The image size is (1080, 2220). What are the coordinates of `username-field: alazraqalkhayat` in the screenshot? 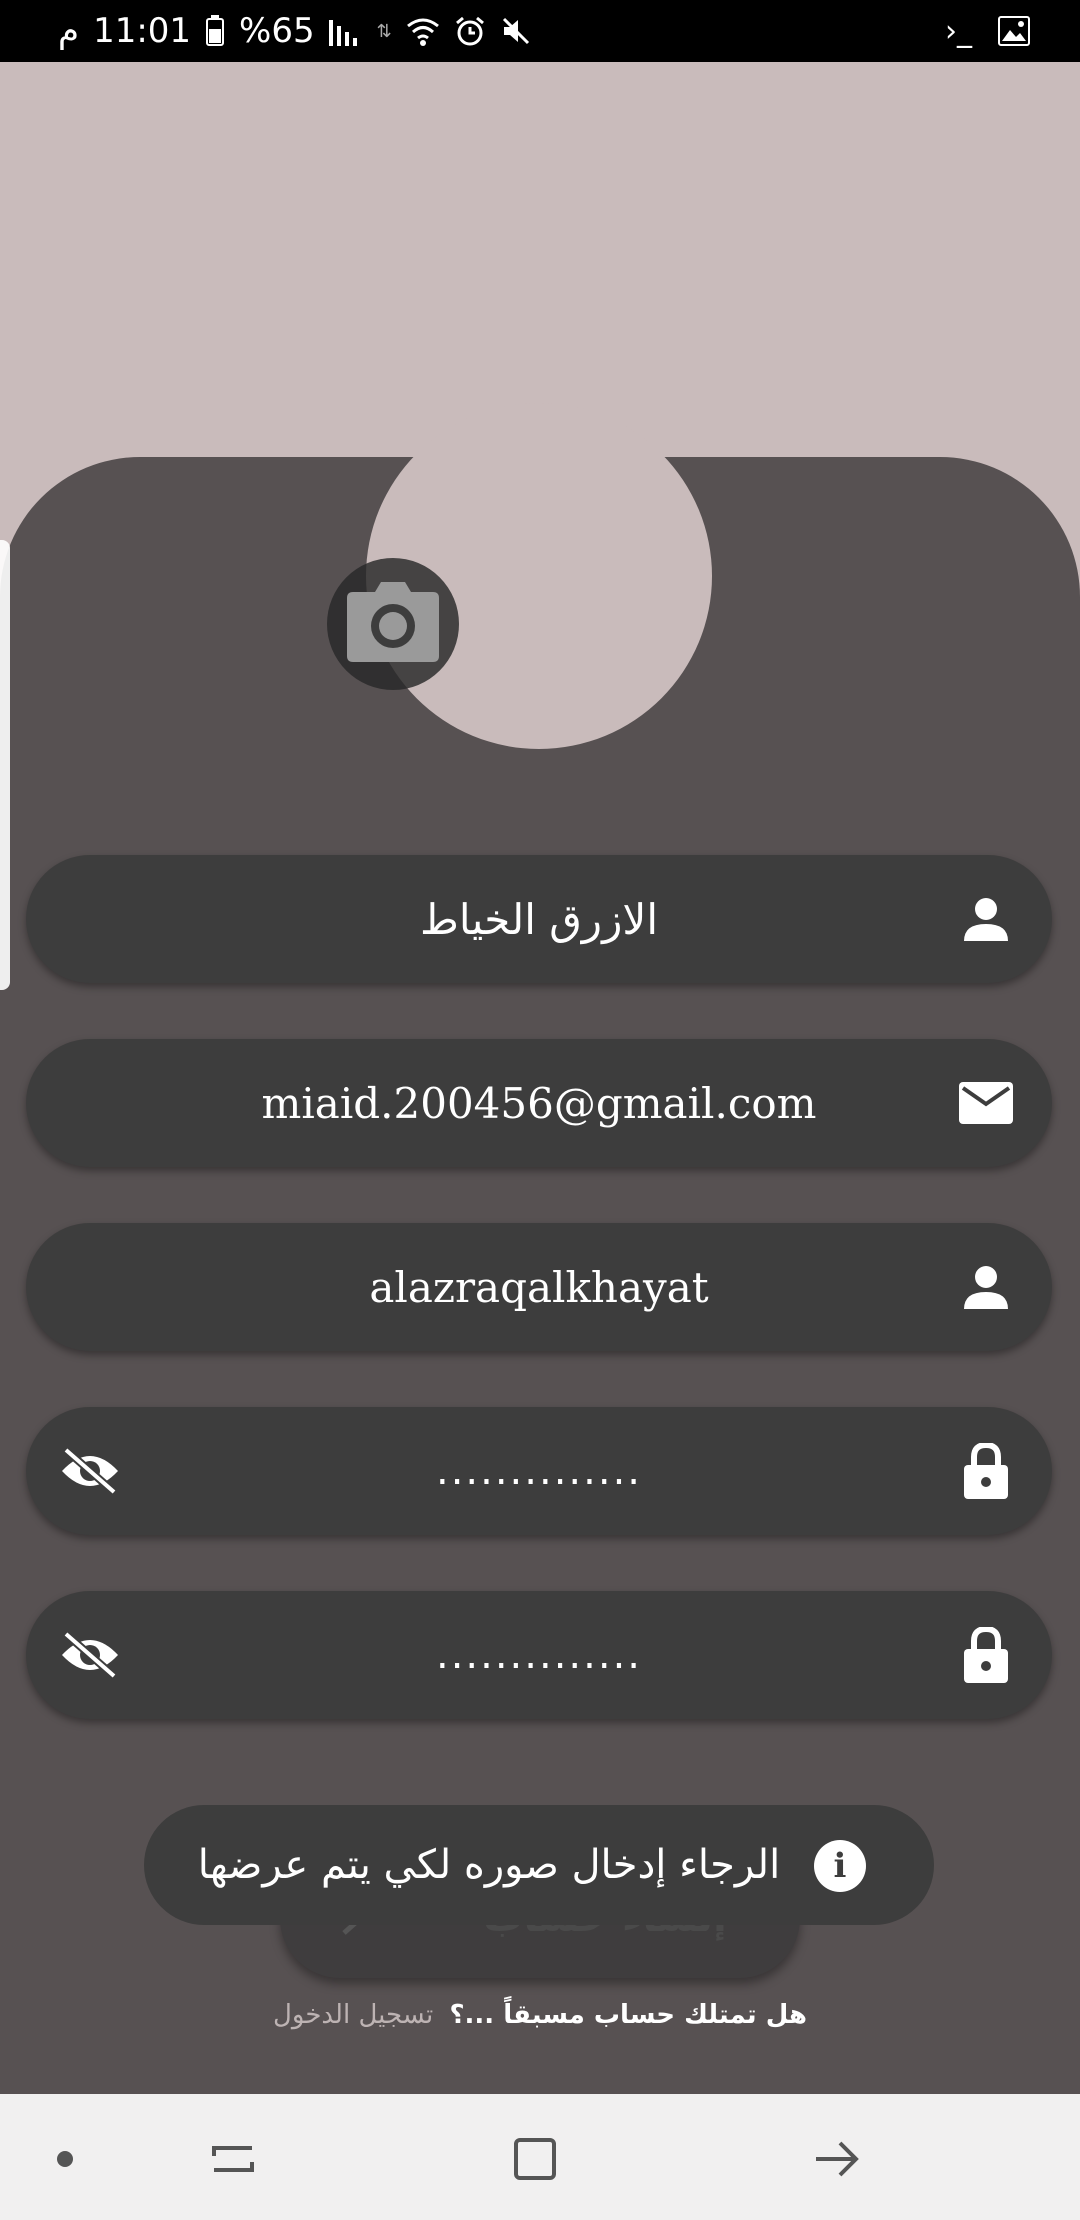 It's located at (539, 1287).